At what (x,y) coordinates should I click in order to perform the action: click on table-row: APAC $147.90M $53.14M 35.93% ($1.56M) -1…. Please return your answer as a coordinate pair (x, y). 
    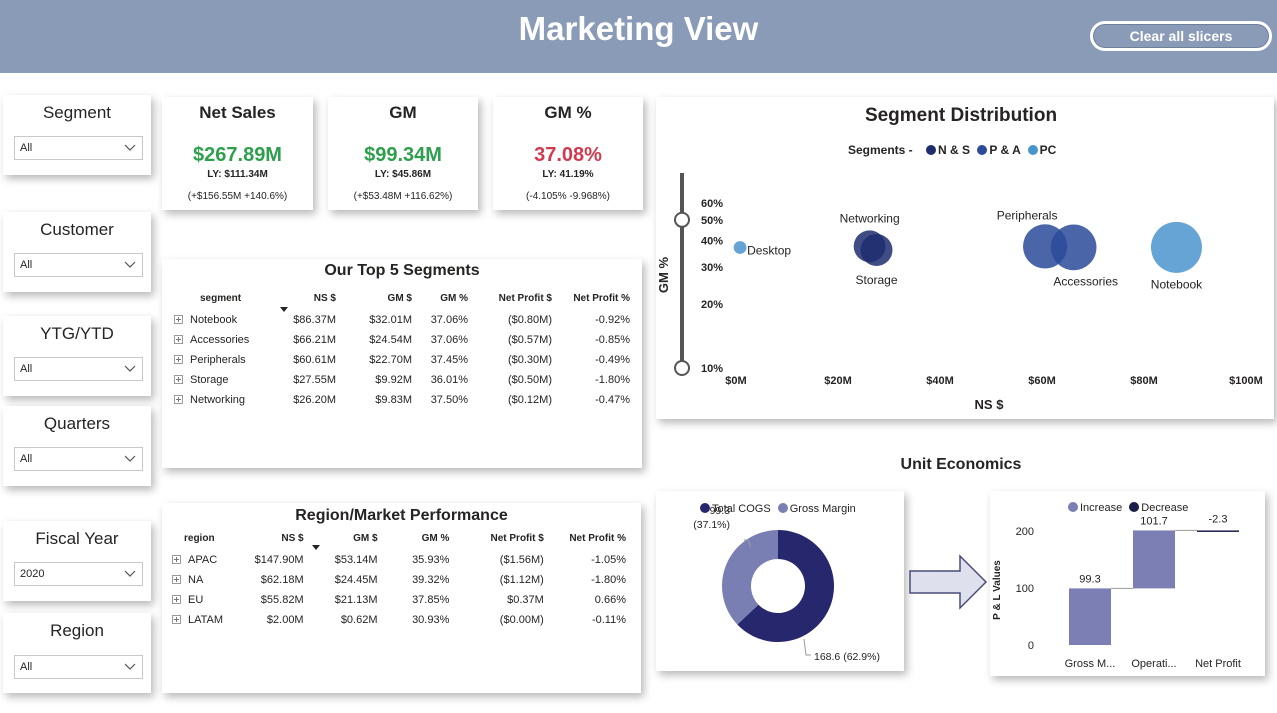
    Looking at the image, I should click on (399, 560).